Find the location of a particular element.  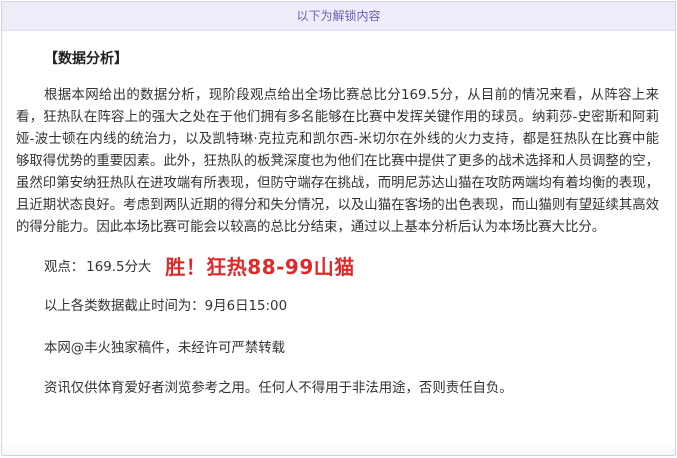

section-title: 【数据分析】 is located at coordinates (86, 59).